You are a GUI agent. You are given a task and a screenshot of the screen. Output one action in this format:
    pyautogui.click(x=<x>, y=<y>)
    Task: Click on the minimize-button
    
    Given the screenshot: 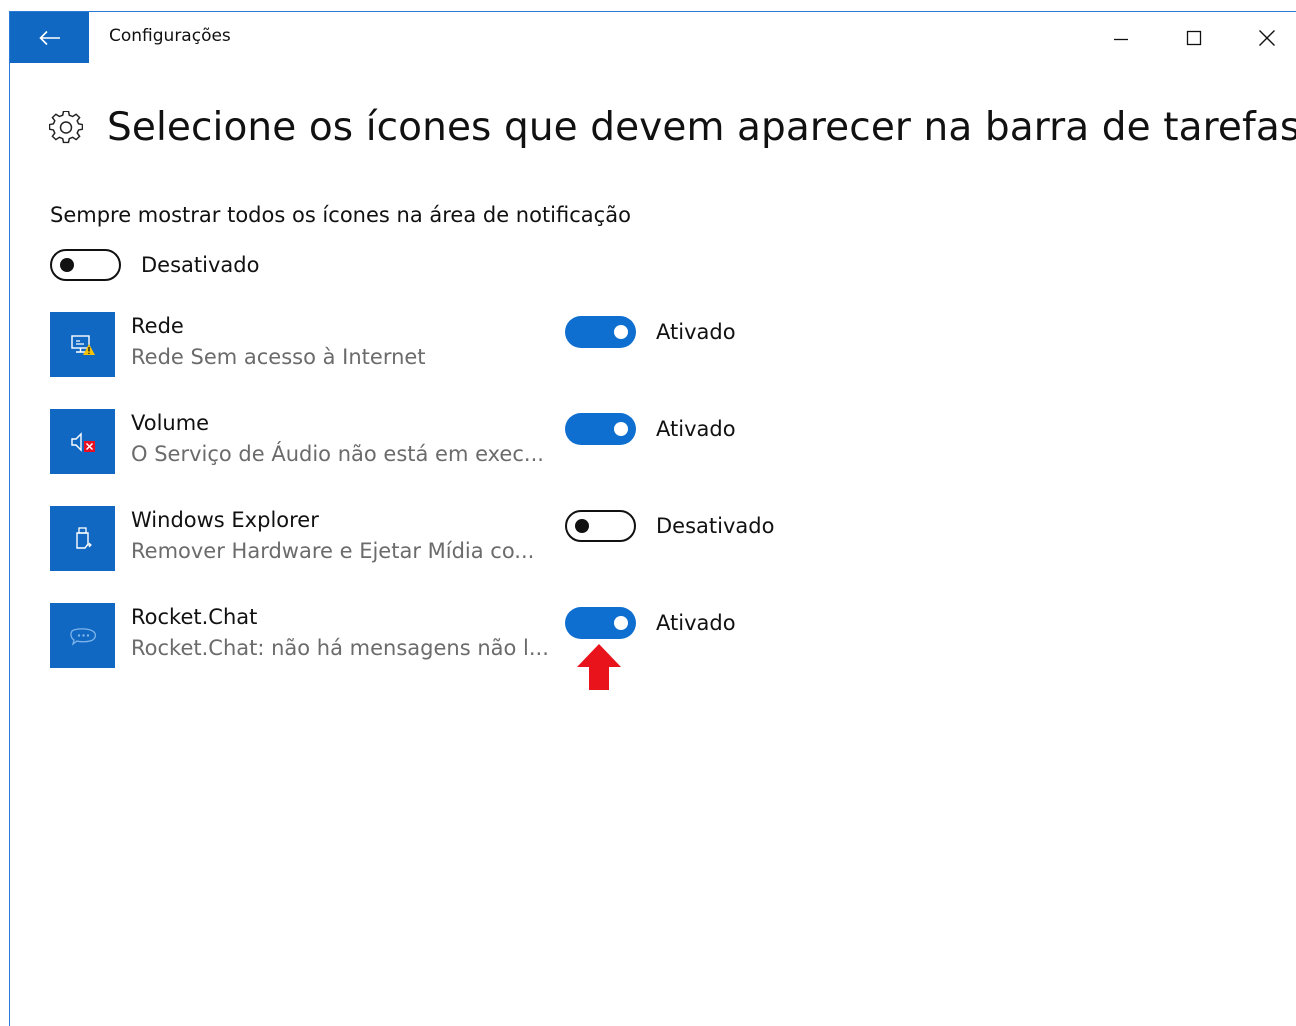 What is the action you would take?
    pyautogui.click(x=1121, y=37)
    